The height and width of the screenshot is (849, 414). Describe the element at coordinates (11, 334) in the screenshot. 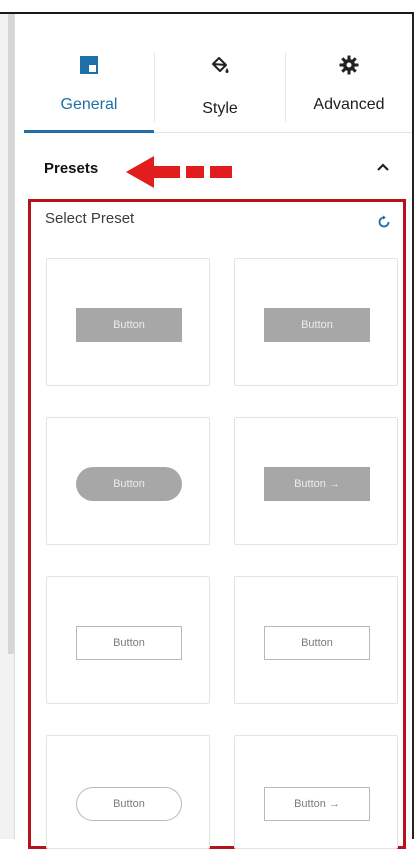

I see `scrollbar-track` at that location.